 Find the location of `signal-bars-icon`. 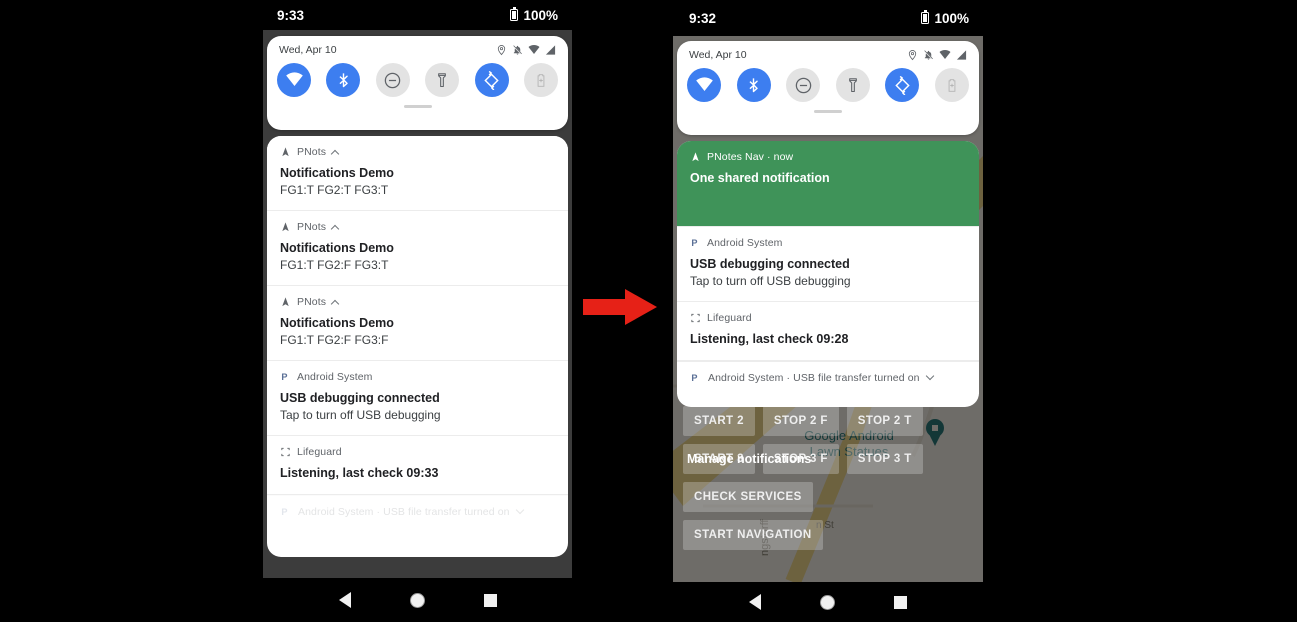

signal-bars-icon is located at coordinates (550, 50).